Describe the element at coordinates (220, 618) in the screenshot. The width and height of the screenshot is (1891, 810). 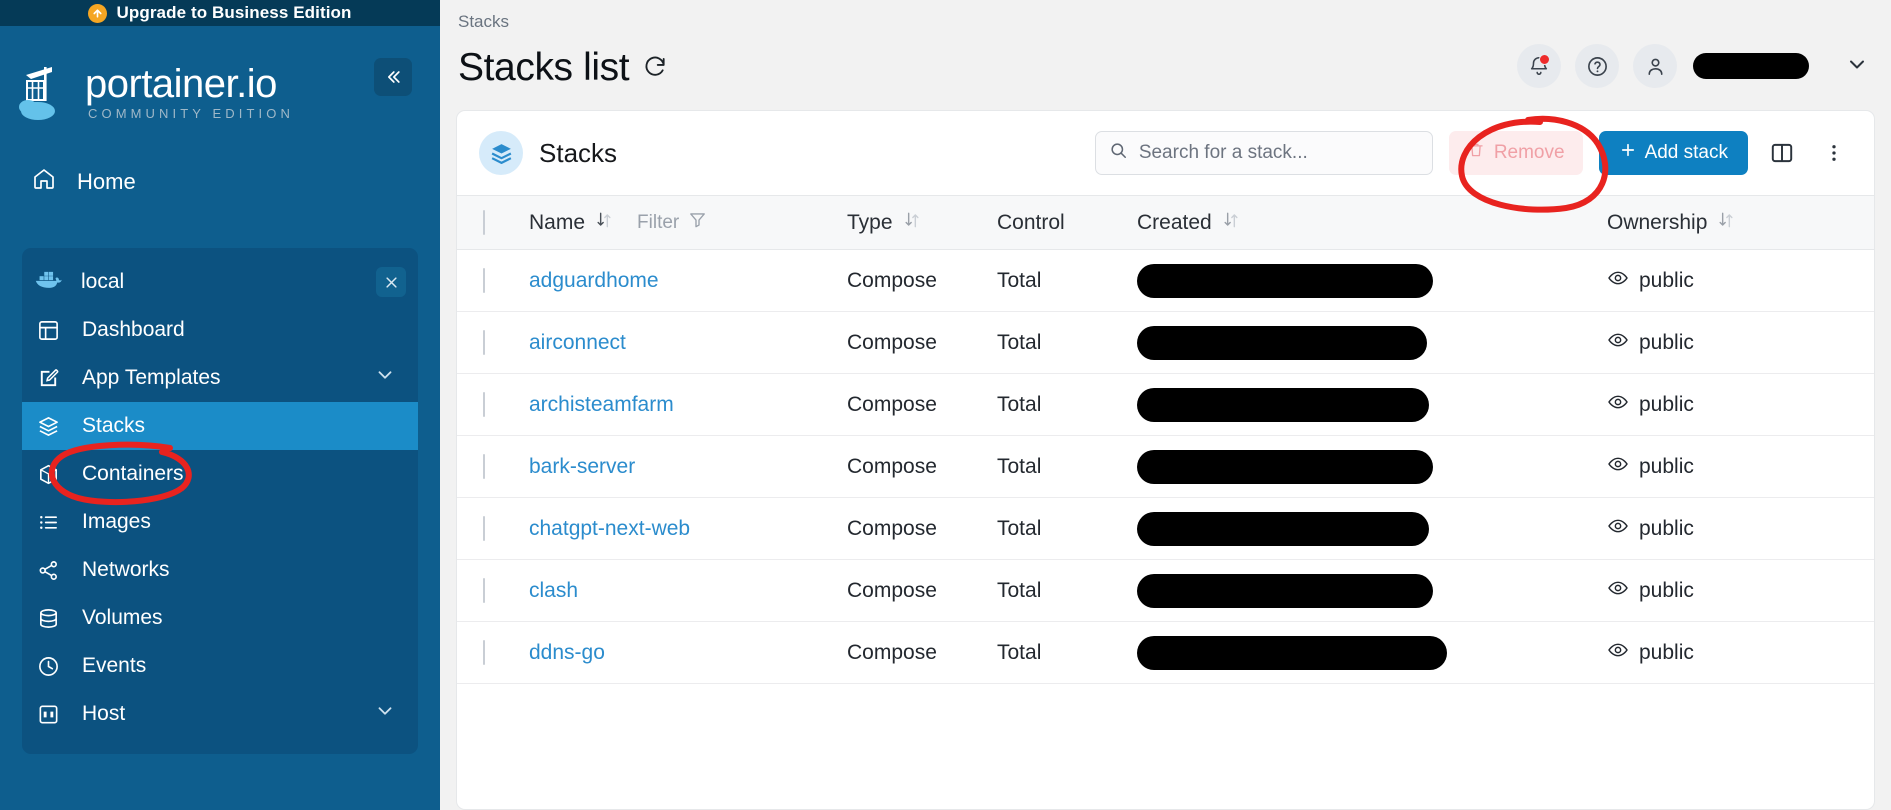
I see `sidebar-item-volumes: Volumes` at that location.